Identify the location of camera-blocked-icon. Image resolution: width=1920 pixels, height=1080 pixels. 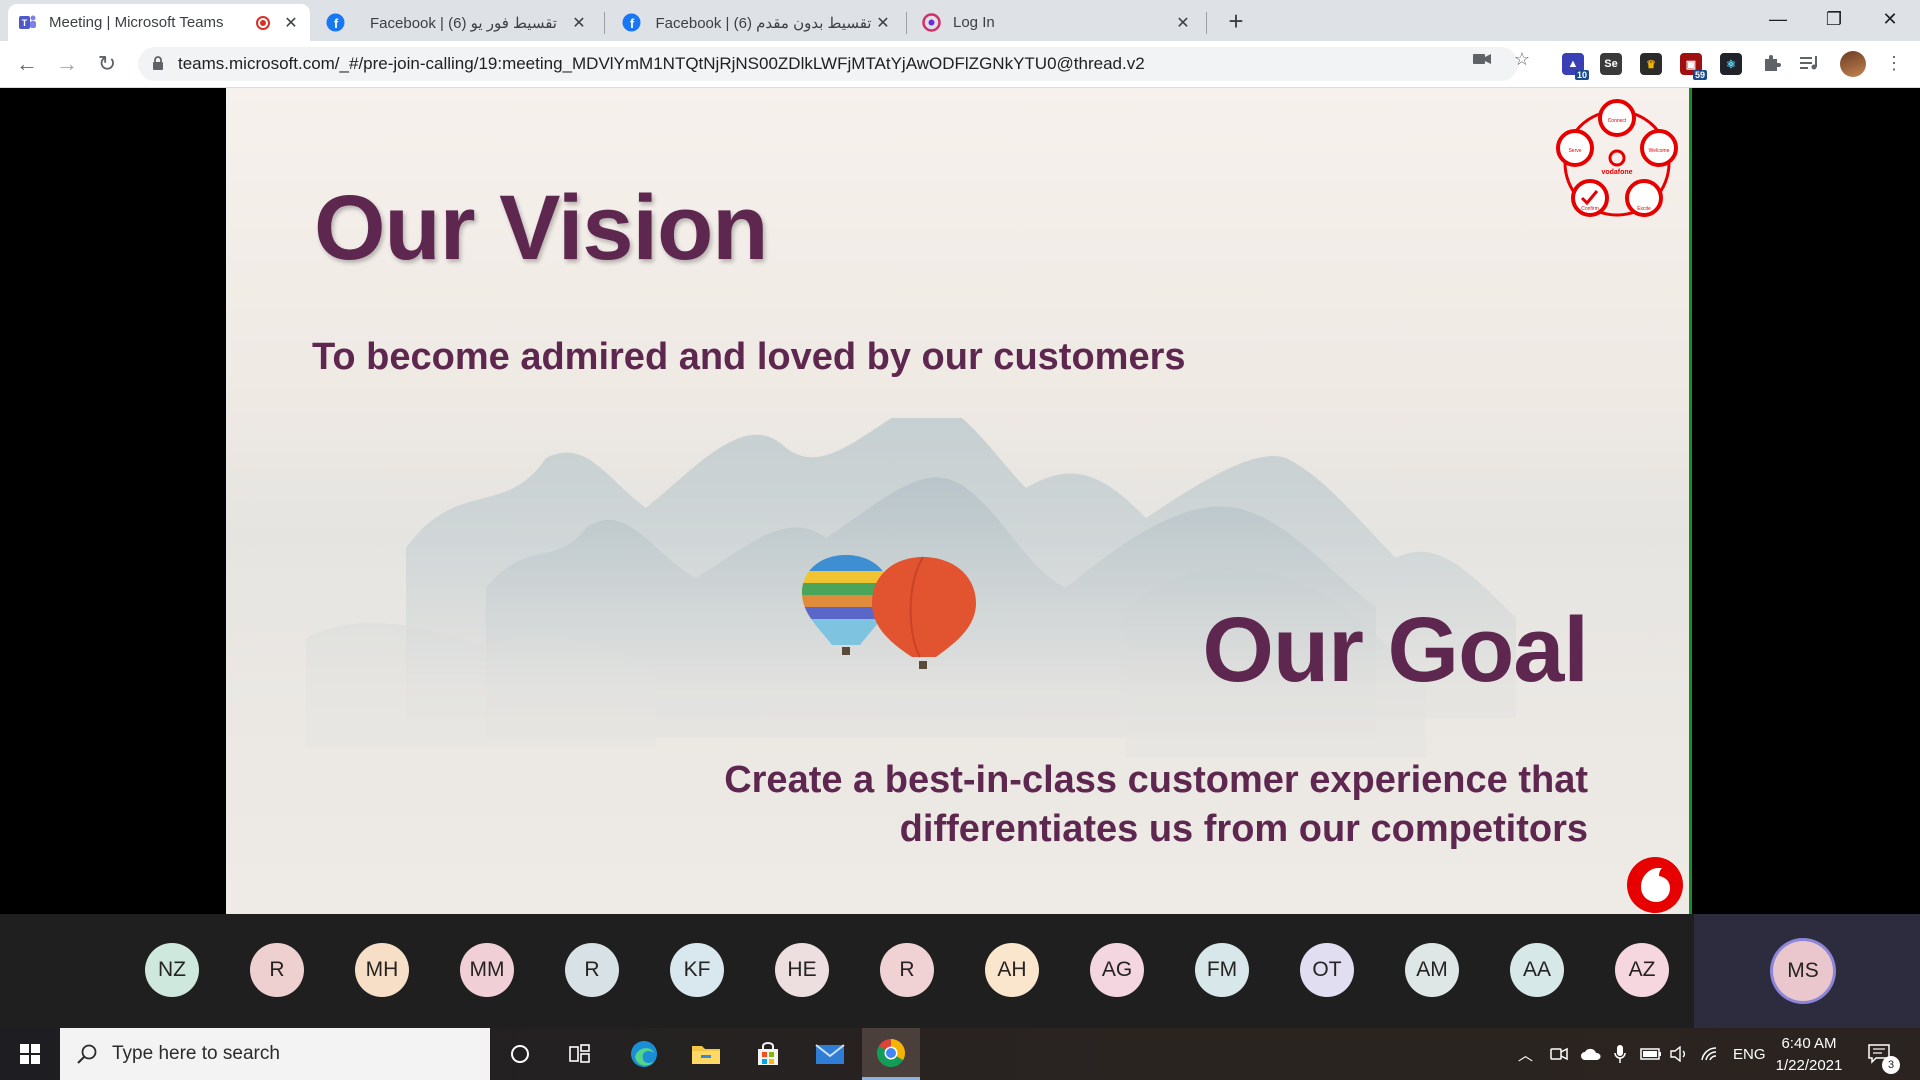
(1482, 59).